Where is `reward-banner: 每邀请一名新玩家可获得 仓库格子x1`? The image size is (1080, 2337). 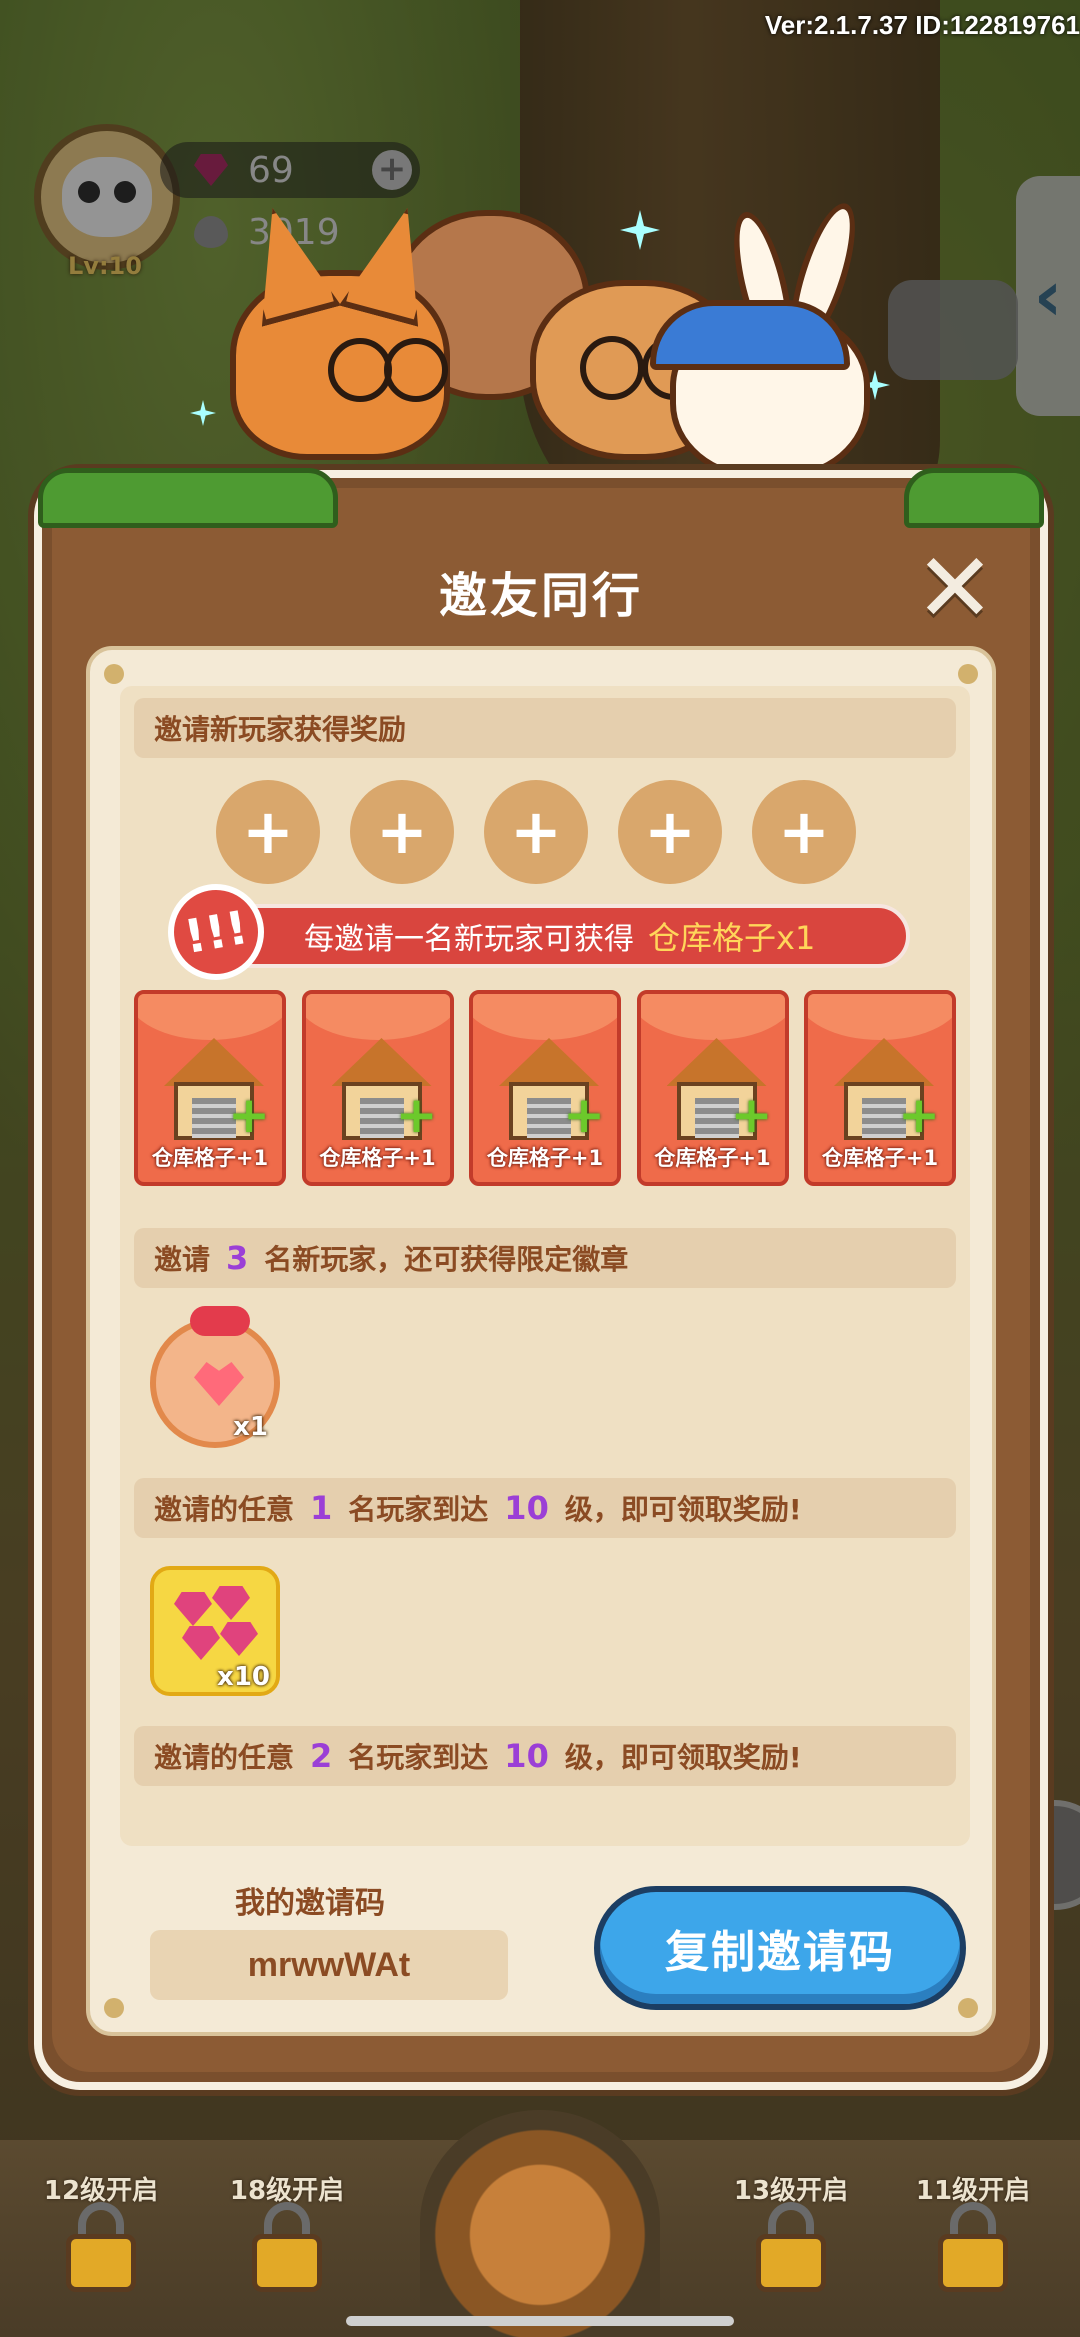 reward-banner: 每邀请一名新玩家可获得 仓库格子x1 is located at coordinates (550, 936).